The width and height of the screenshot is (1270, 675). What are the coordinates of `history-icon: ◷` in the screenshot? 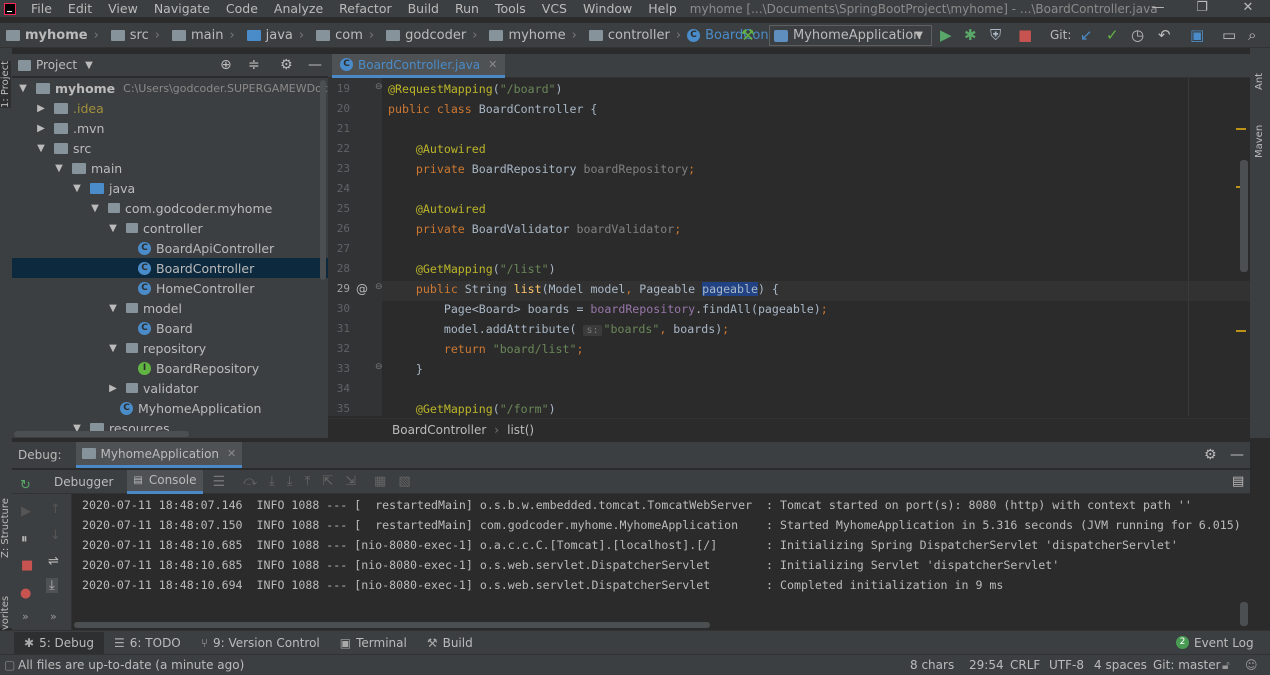 It's located at (1137, 35).